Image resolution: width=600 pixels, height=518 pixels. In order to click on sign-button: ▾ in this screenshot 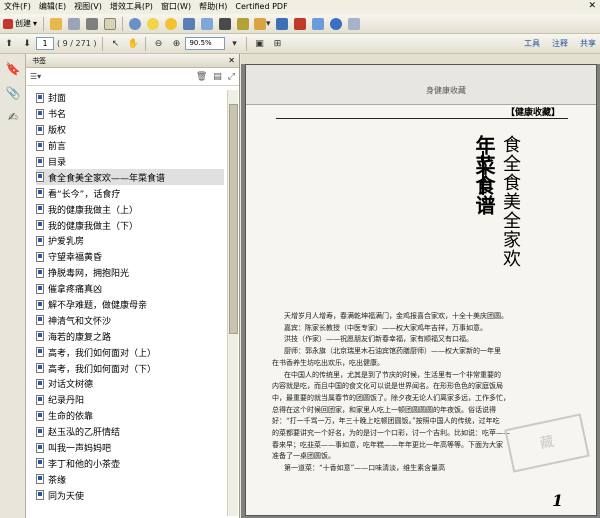, I will do `click(262, 24)`.